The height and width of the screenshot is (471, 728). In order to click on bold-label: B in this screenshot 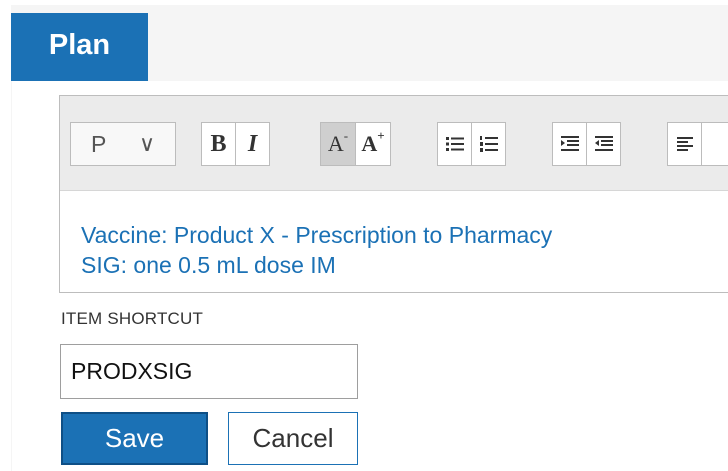, I will do `click(218, 143)`.